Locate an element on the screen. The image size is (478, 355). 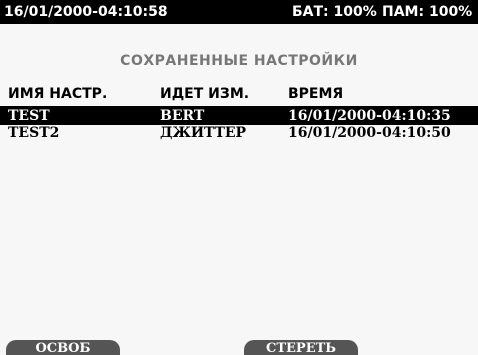
settings-row-selected: TEST BERT 16/01/2000-04:10:35 is located at coordinates (239, 116).